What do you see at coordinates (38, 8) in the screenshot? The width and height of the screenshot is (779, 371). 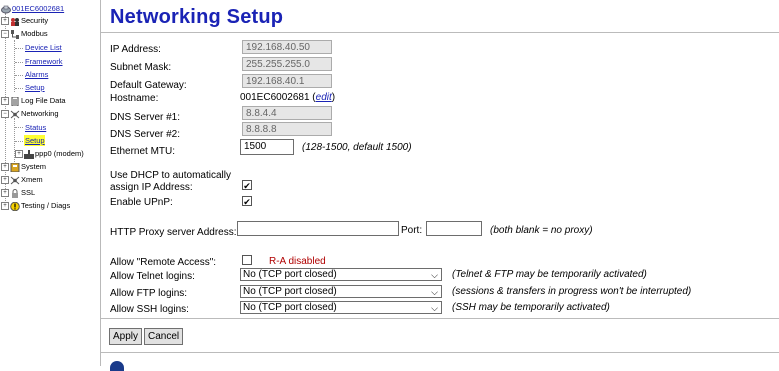 I see `tree-root-label: 001EC6002681` at bounding box center [38, 8].